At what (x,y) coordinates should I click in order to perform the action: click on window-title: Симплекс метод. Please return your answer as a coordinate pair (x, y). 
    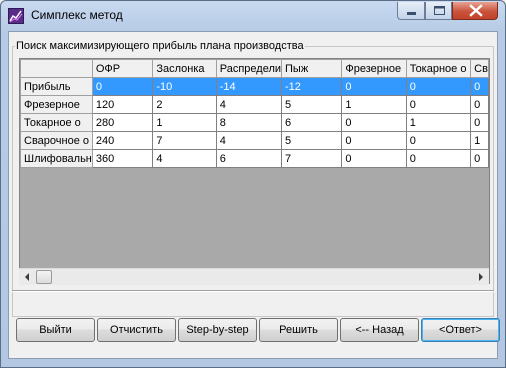
    Looking at the image, I should click on (77, 15).